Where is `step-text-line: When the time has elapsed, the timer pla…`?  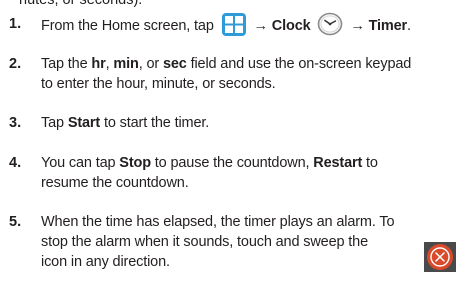 step-text-line: When the time has elapsed, the timer pla… is located at coordinates (218, 222).